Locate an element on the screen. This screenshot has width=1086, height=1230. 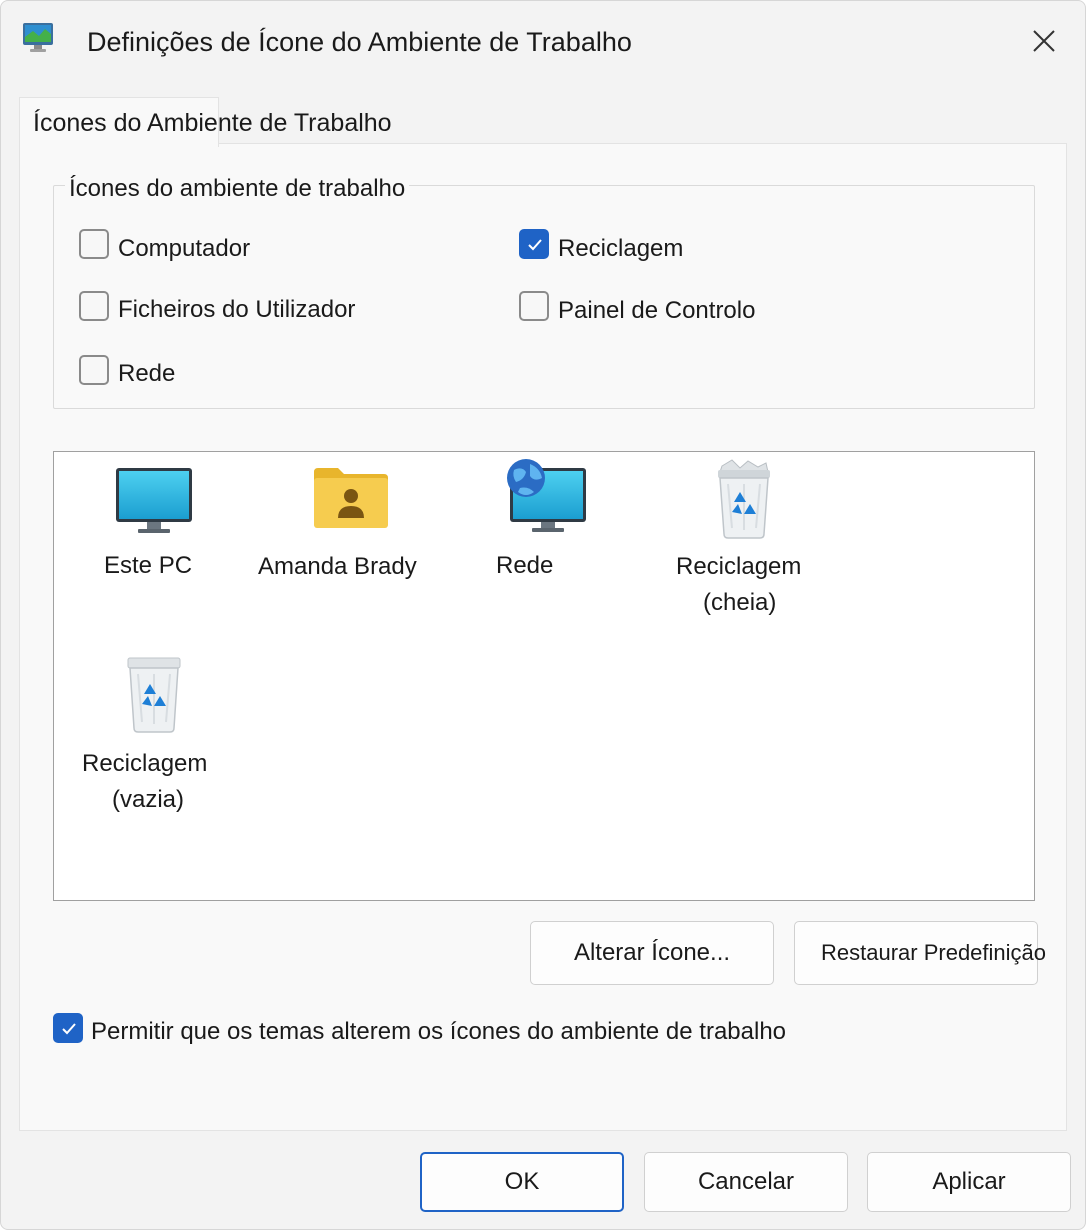
icon-label-amanda-brady: Amanda Brady is located at coordinates (337, 566).